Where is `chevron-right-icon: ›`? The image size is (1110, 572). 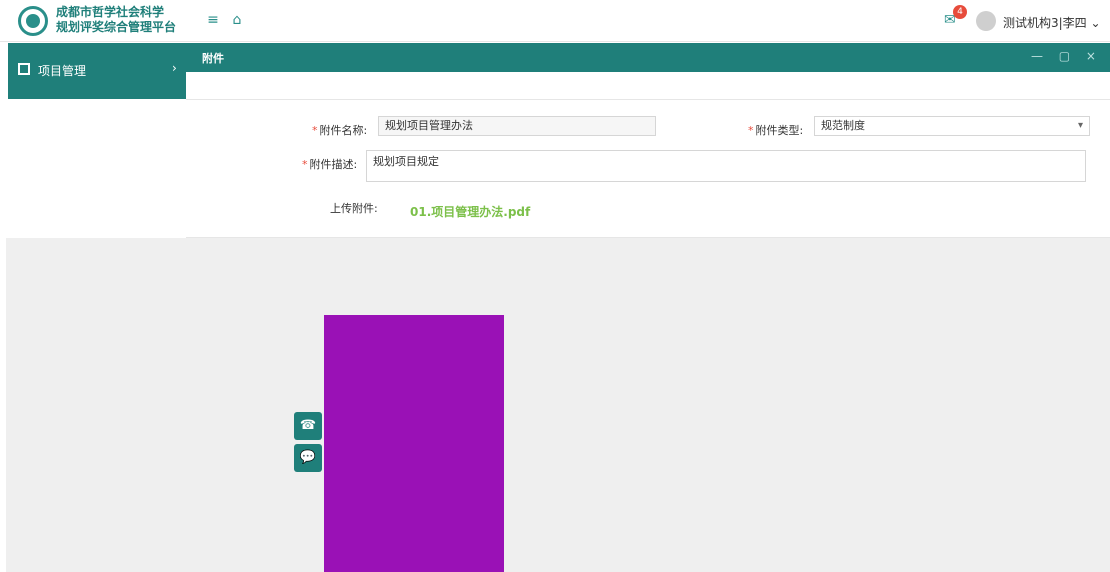 chevron-right-icon: › is located at coordinates (174, 68).